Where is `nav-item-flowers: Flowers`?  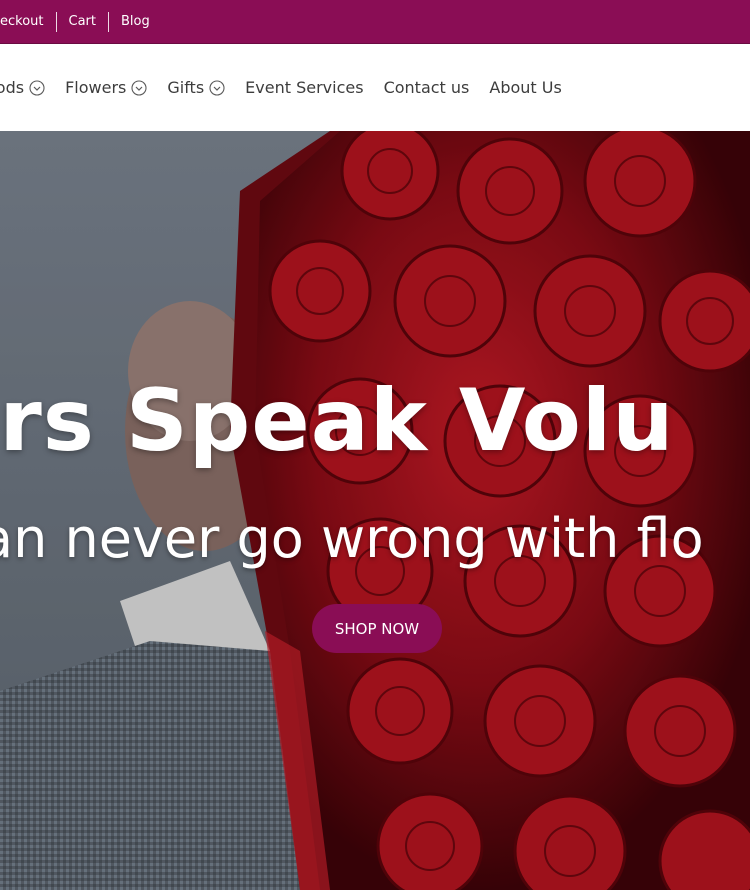 nav-item-flowers: Flowers is located at coordinates (106, 87).